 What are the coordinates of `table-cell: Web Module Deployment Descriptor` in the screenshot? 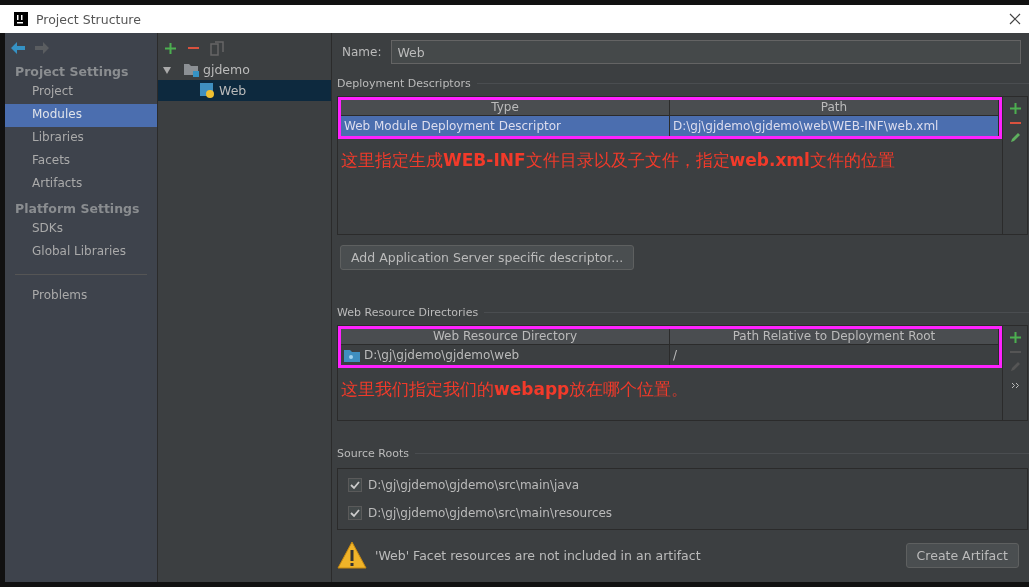 It's located at (505, 126).